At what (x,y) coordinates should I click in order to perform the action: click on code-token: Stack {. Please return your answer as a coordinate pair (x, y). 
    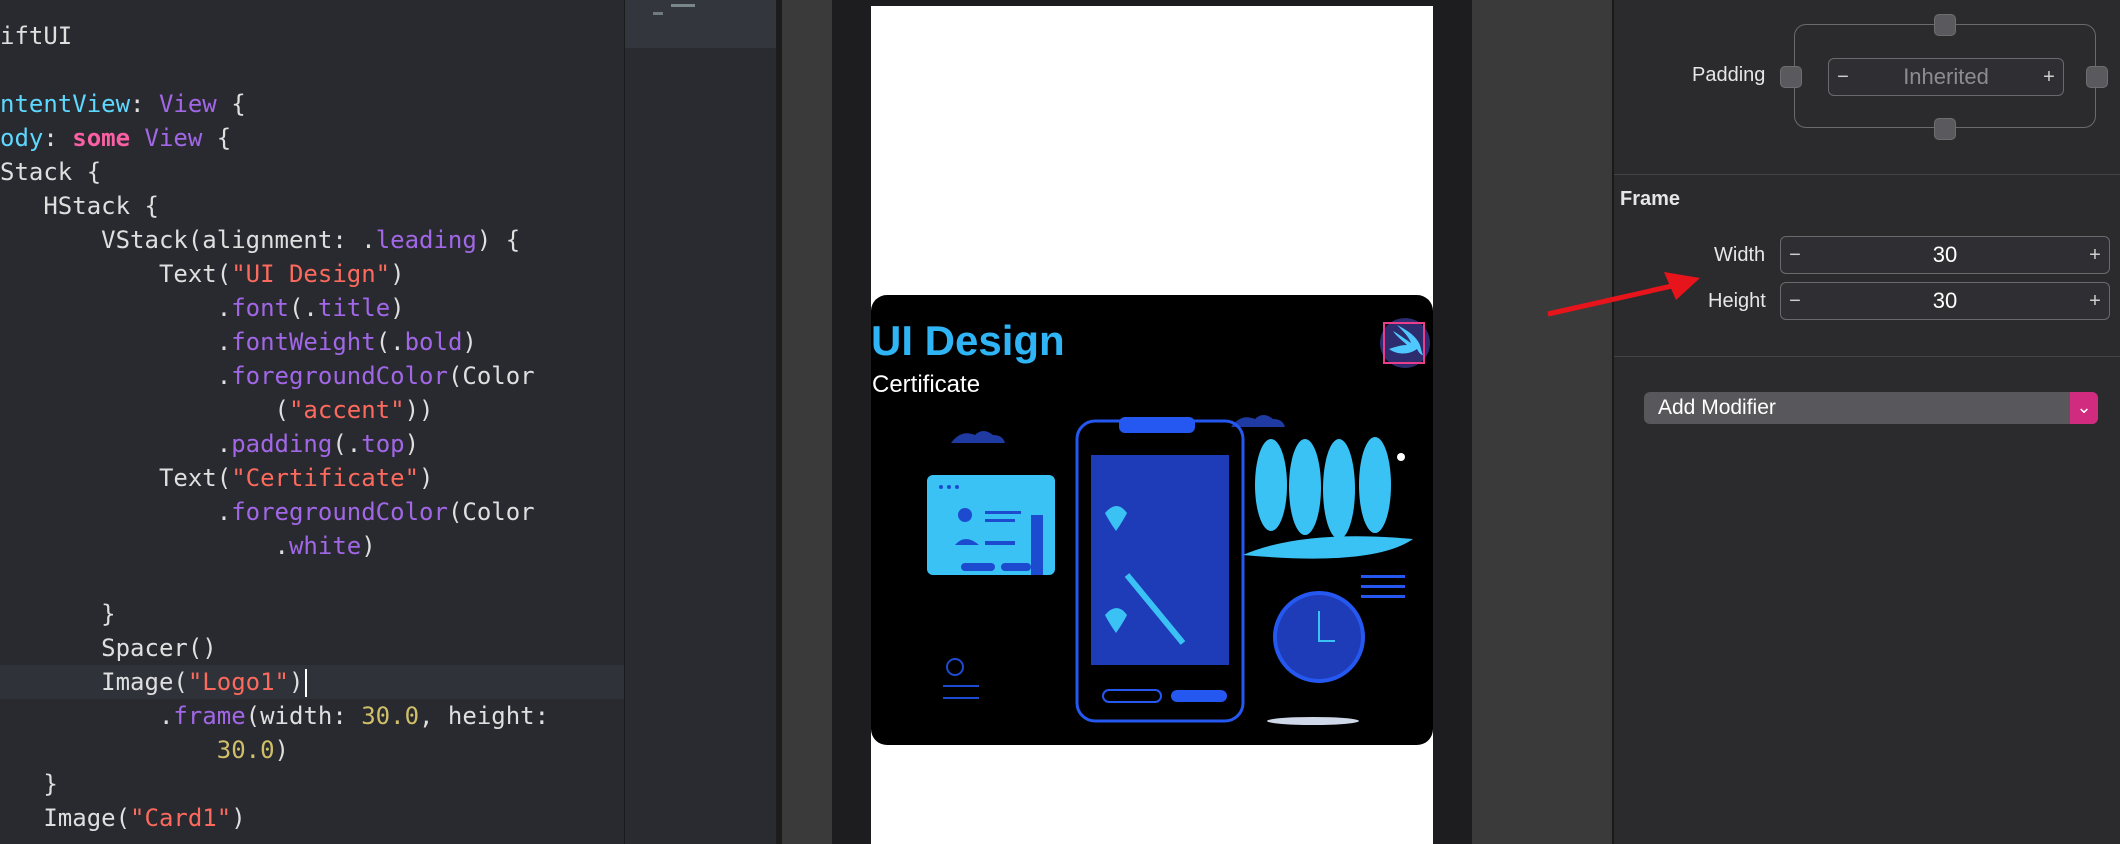
    Looking at the image, I should click on (51, 172).